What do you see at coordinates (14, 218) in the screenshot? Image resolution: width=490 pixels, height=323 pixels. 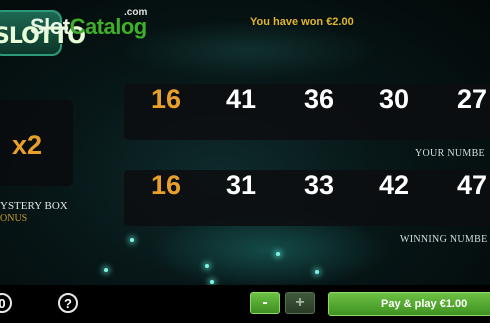 I see `bonus-label: ONUS` at bounding box center [14, 218].